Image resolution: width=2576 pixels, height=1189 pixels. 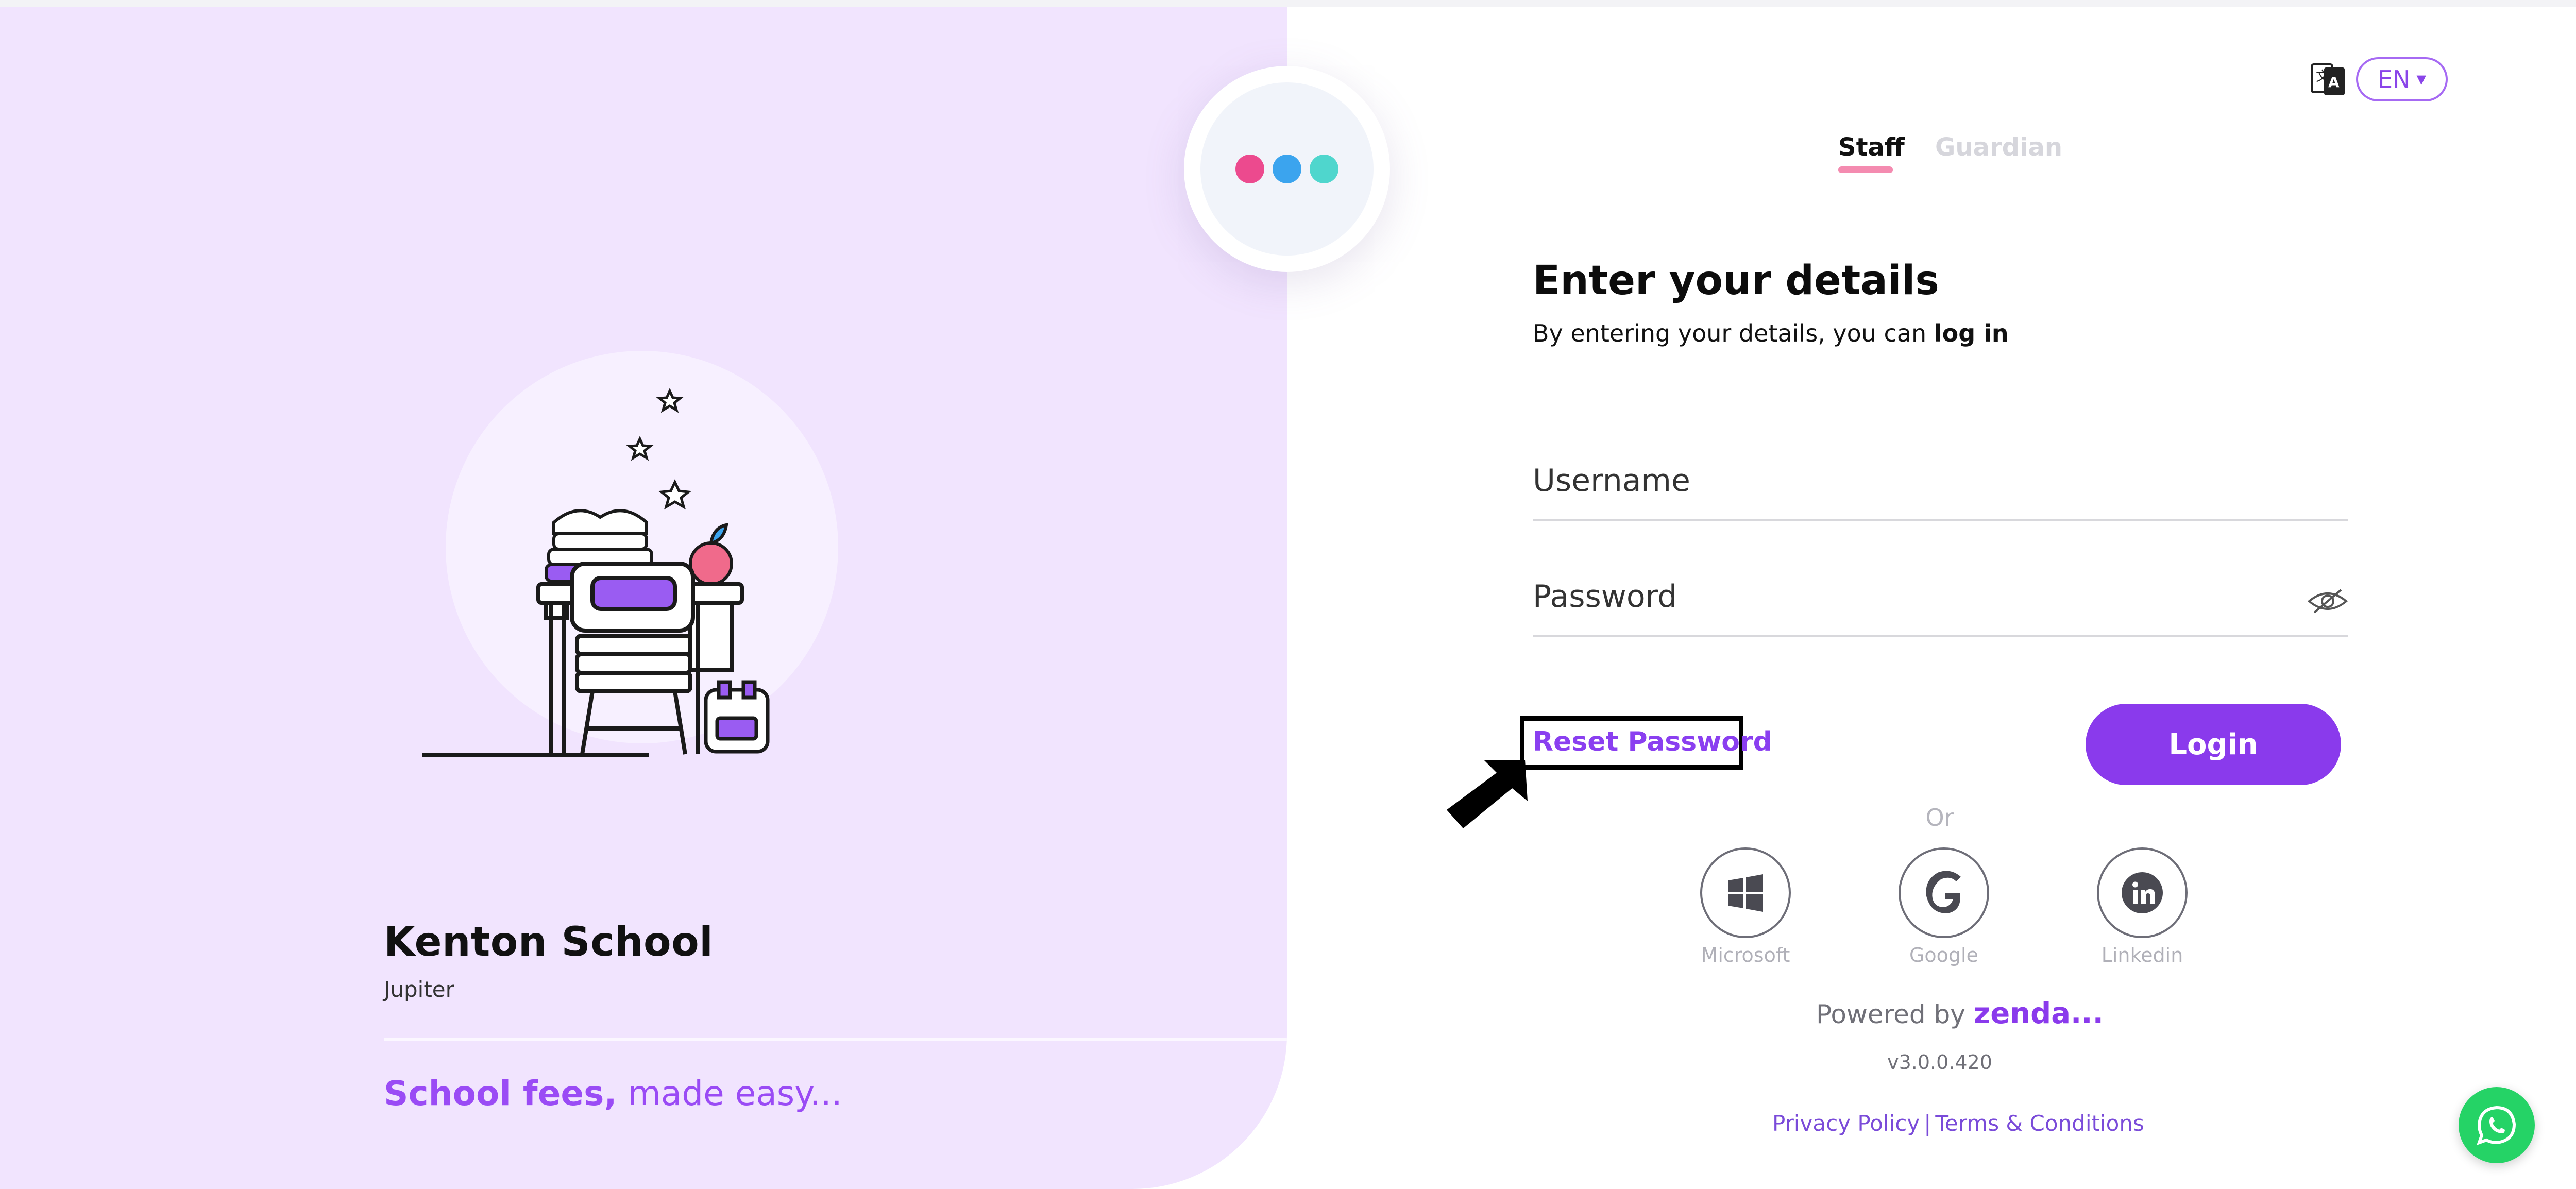 I want to click on app-logo, so click(x=1287, y=169).